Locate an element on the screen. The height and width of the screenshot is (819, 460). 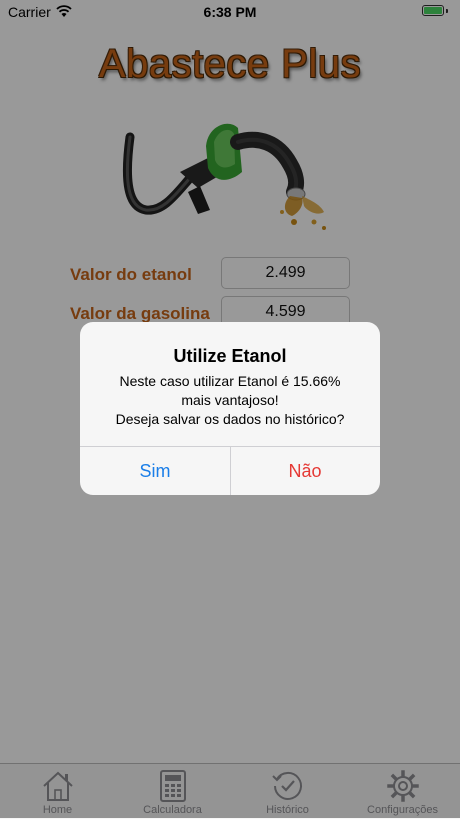
alert-message-line: mais vantajoso! is located at coordinates (230, 400).